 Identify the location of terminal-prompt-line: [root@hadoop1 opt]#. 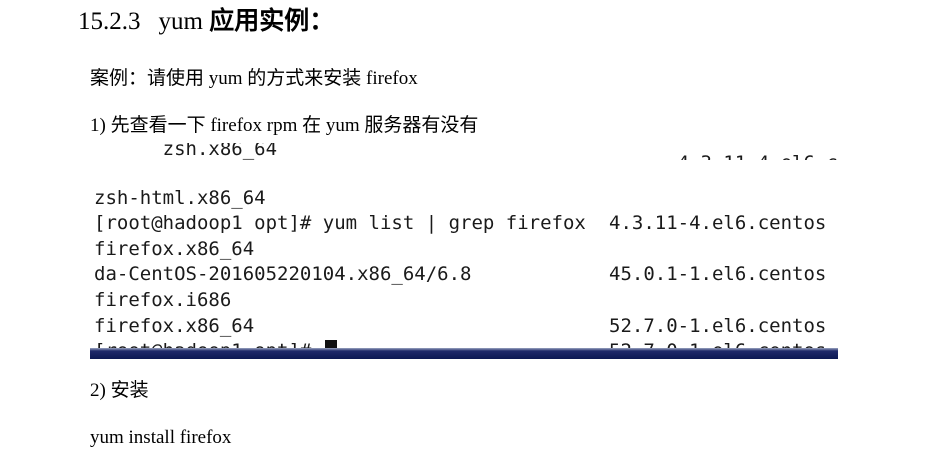
(464, 336).